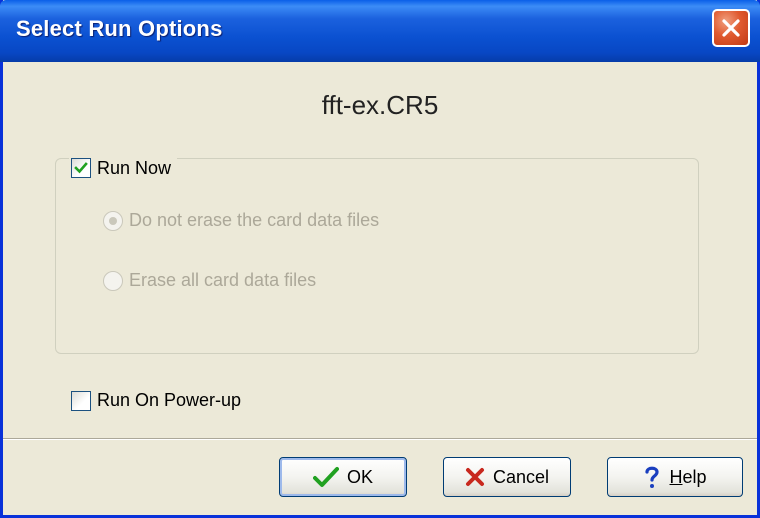 Image resolution: width=760 pixels, height=518 pixels. I want to click on run-now-checkbox, so click(81, 168).